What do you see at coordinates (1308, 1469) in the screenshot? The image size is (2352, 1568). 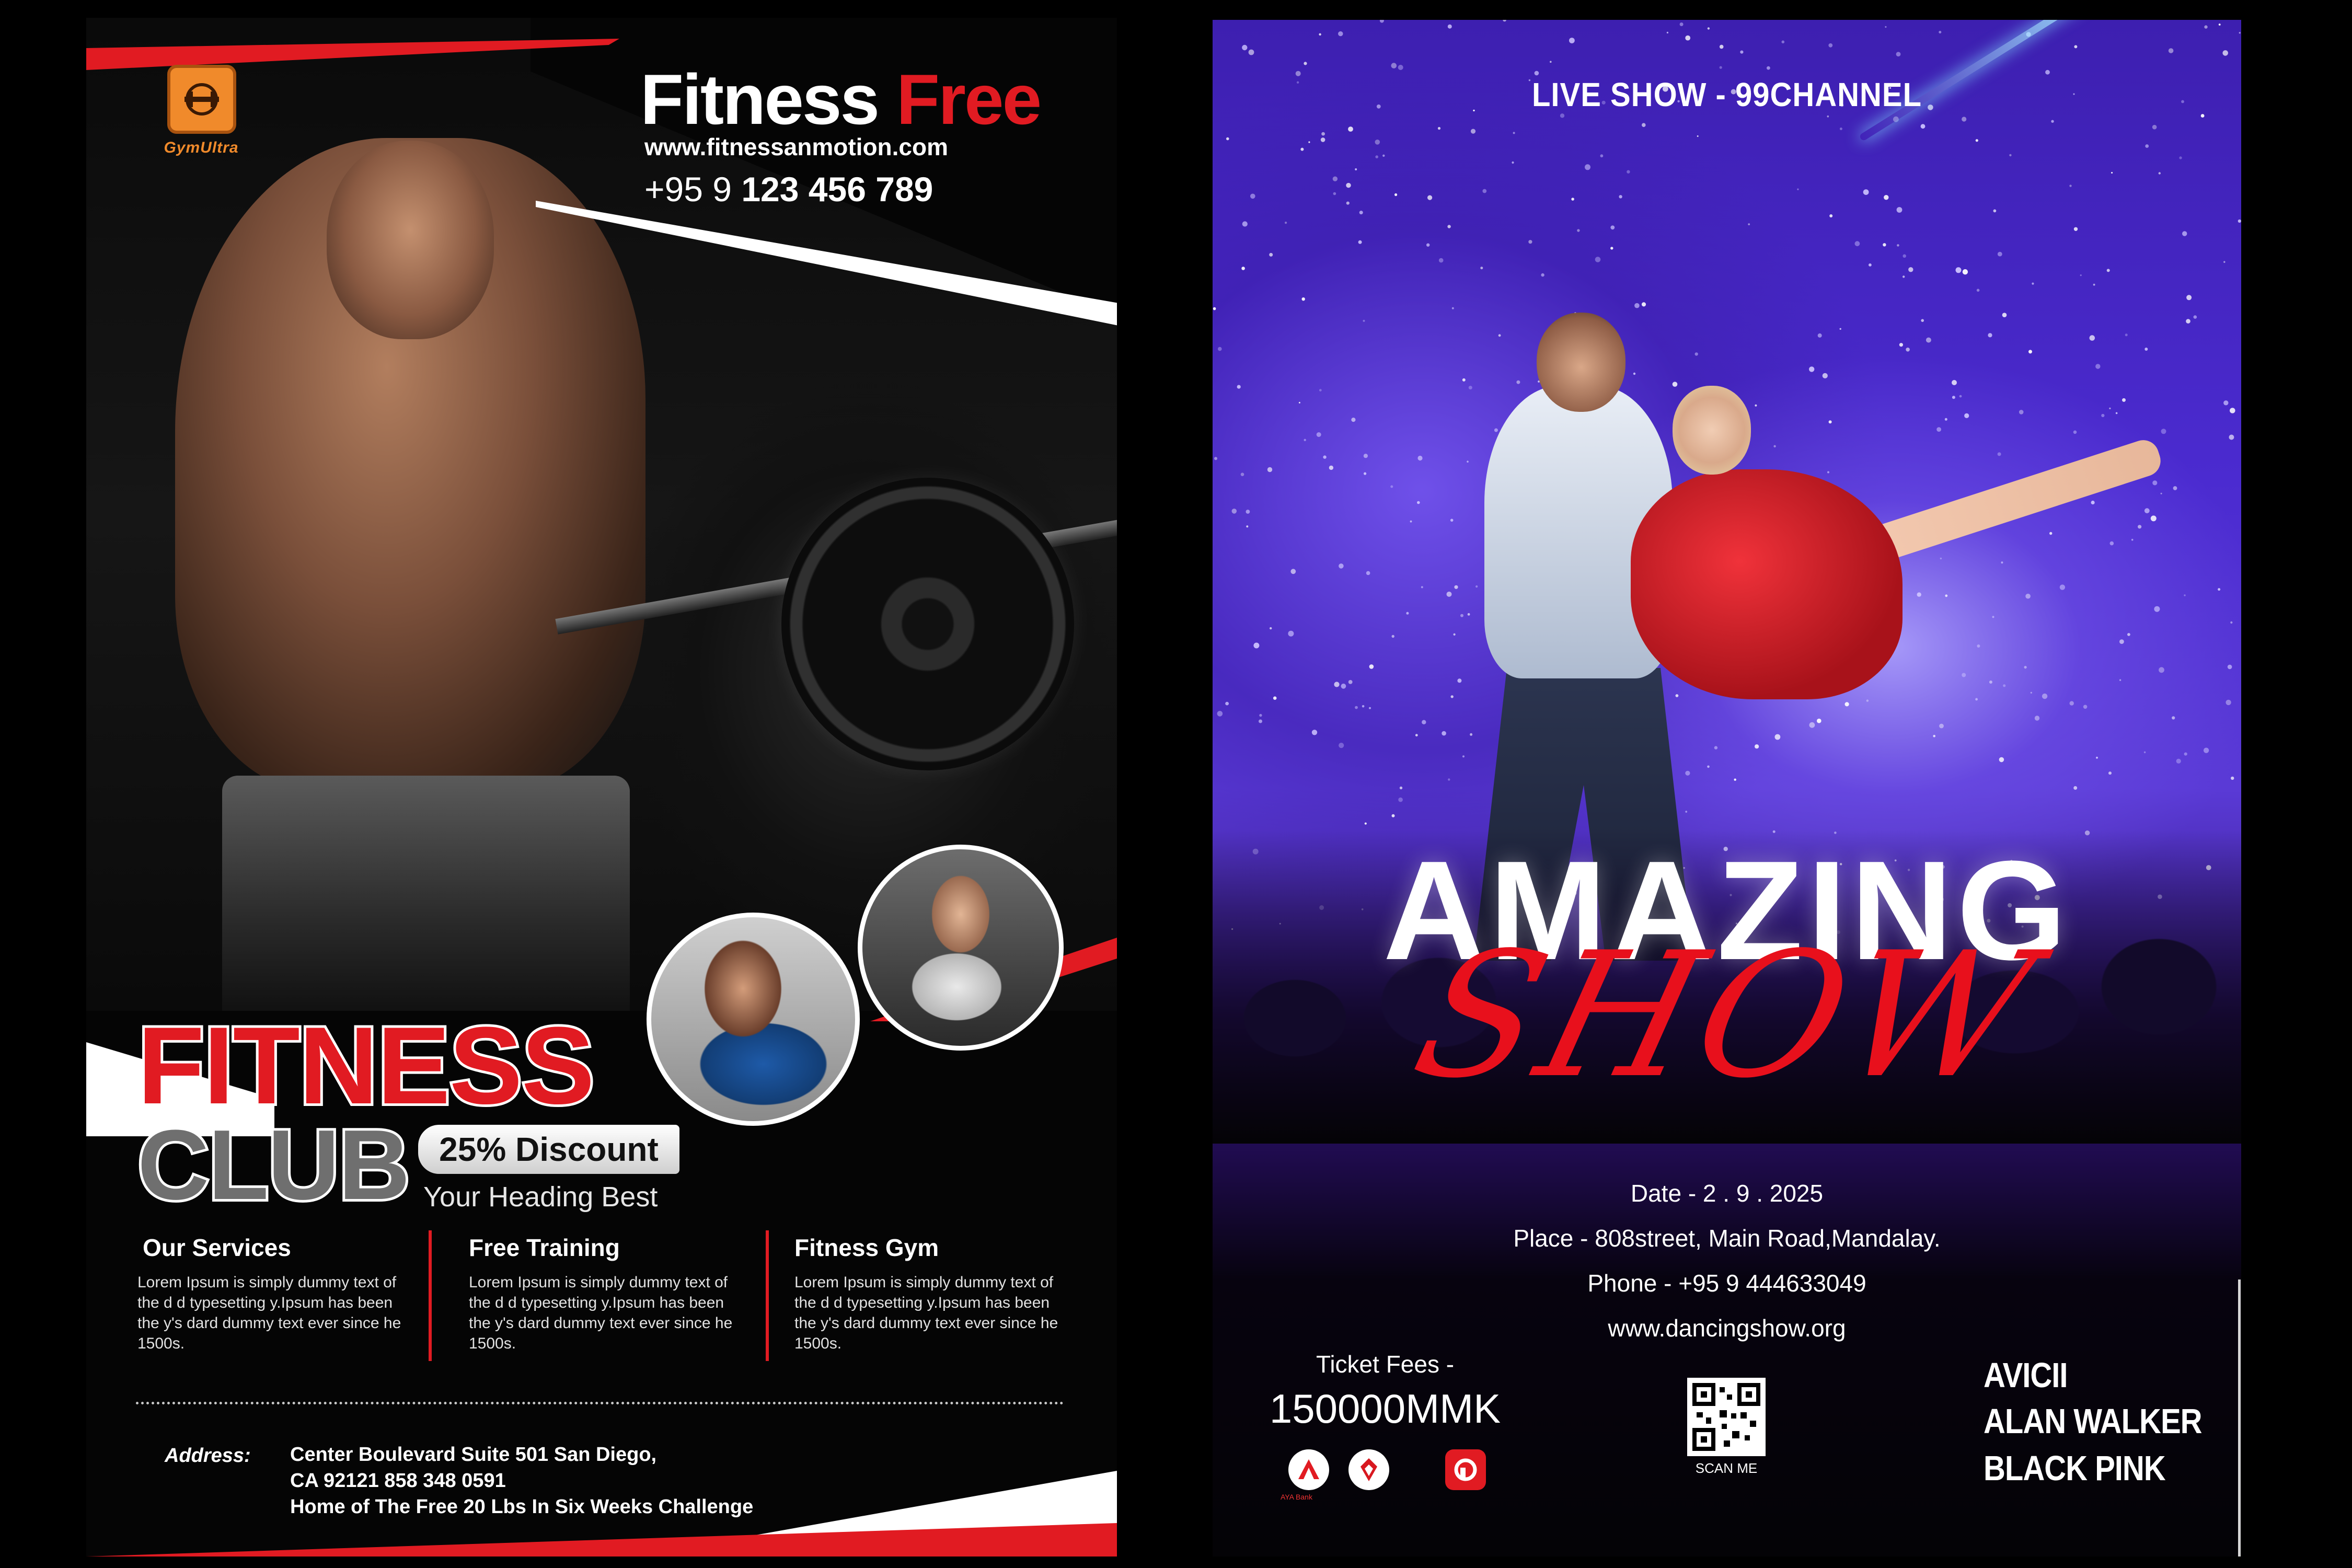 I see `aya-bank-icon` at bounding box center [1308, 1469].